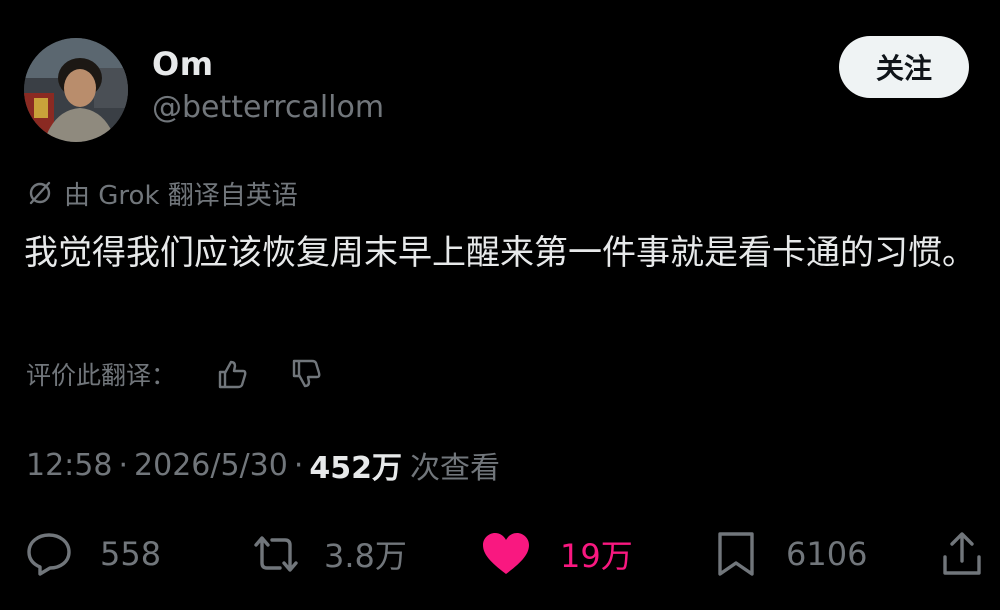 The width and height of the screenshot is (1000, 610). I want to click on views-count: 452万, so click(355, 465).